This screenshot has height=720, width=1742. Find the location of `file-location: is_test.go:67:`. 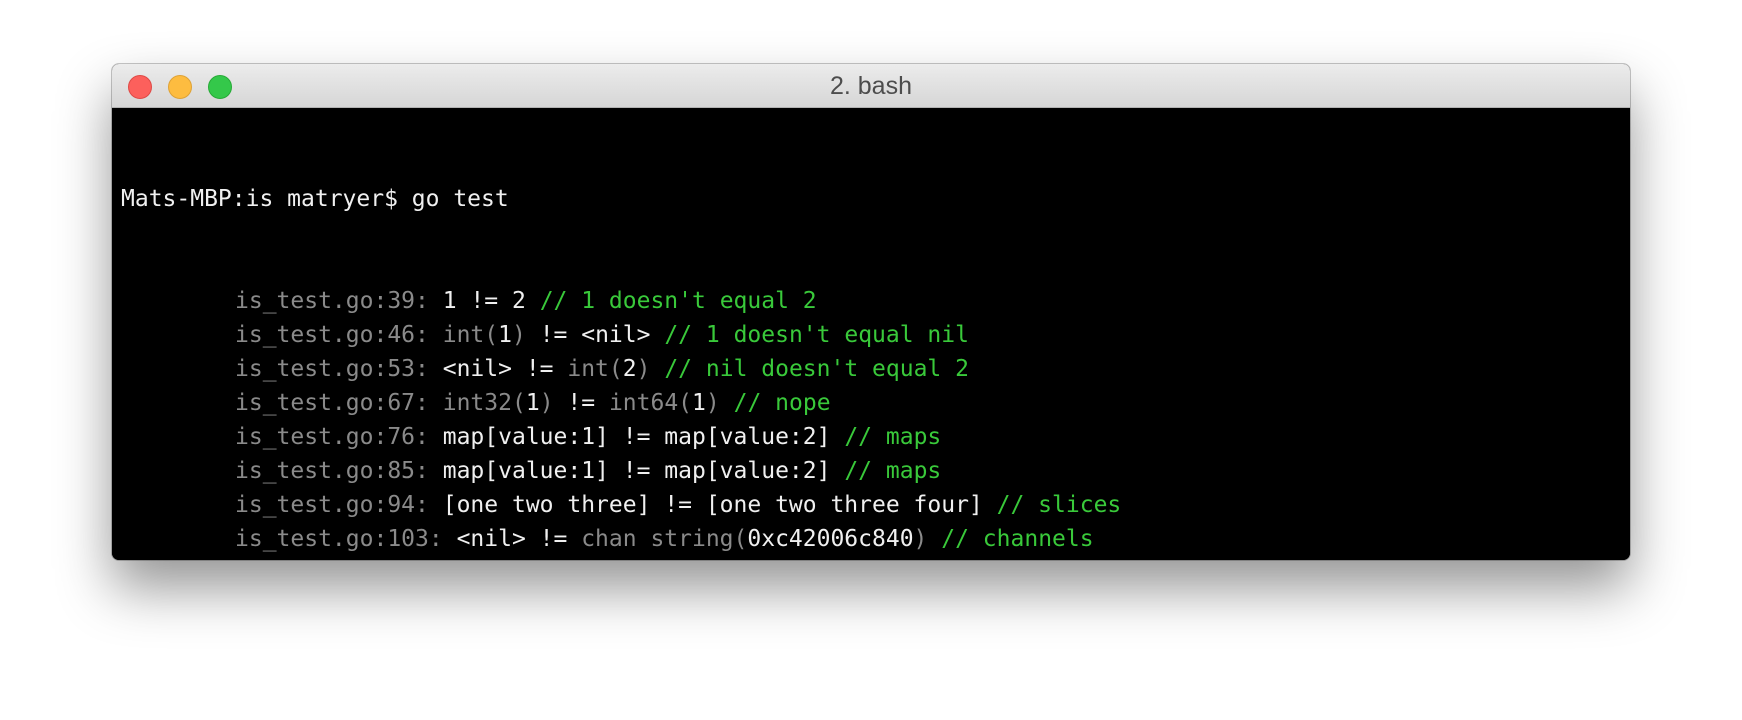

file-location: is_test.go:67: is located at coordinates (332, 403).